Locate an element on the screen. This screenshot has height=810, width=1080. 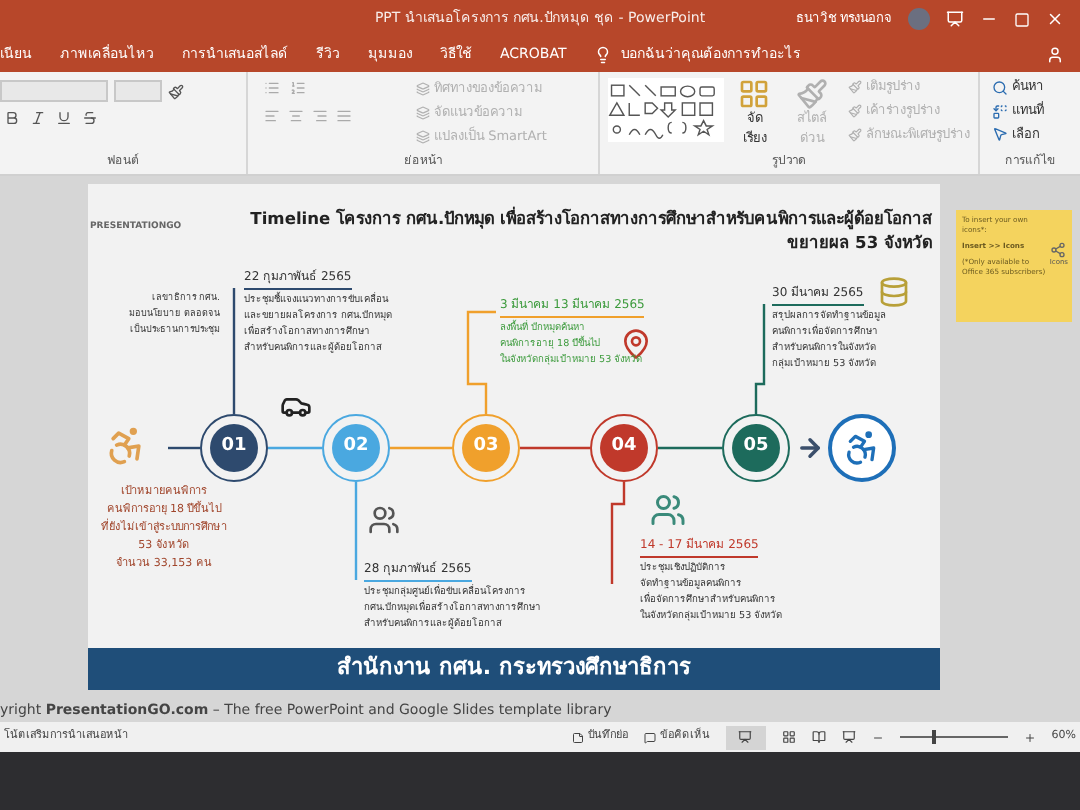
step-number: 03 is located at coordinates (486, 448).